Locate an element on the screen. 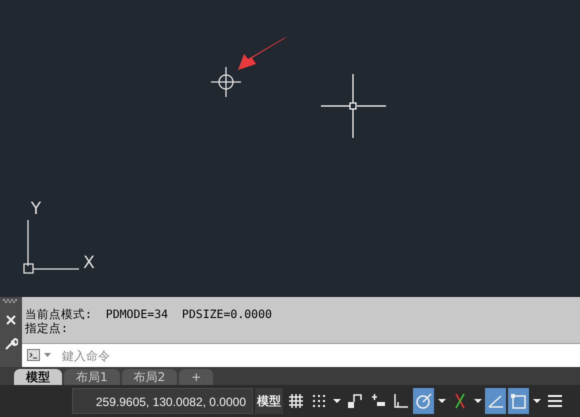  ucs-axis-icon is located at coordinates (51, 246).